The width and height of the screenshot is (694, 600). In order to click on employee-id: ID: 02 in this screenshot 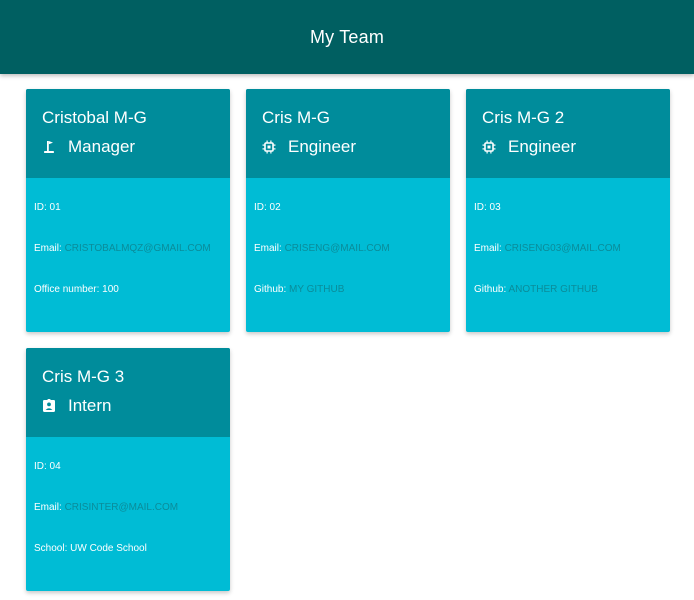, I will do `click(267, 207)`.